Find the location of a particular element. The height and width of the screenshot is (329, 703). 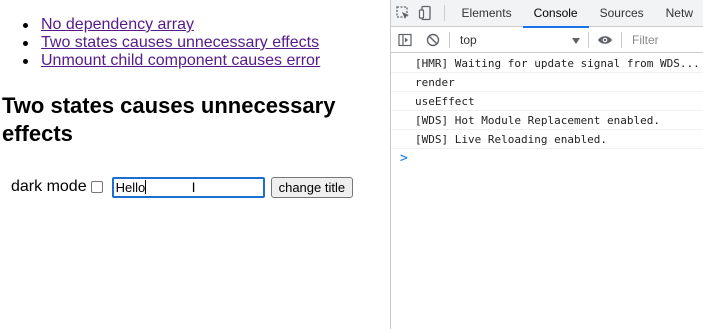

nav-item: No dependency array is located at coordinates (170, 25).